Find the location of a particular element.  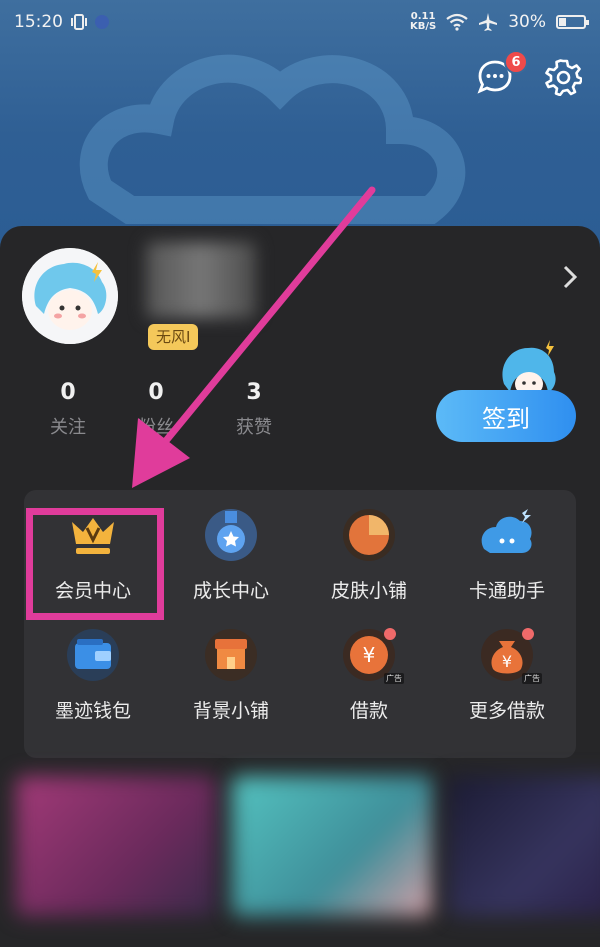

avatar-cartoon-icon is located at coordinates (70, 296).